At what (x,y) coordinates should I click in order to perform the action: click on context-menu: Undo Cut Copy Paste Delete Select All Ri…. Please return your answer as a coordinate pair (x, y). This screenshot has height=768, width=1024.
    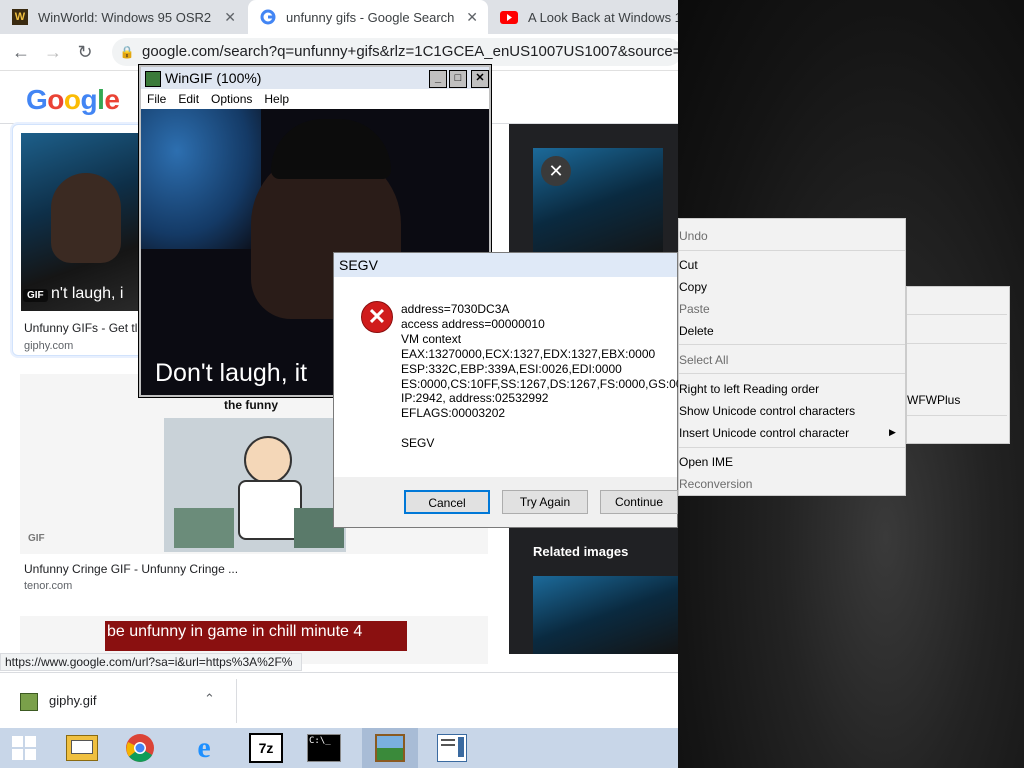
    Looking at the image, I should click on (792, 357).